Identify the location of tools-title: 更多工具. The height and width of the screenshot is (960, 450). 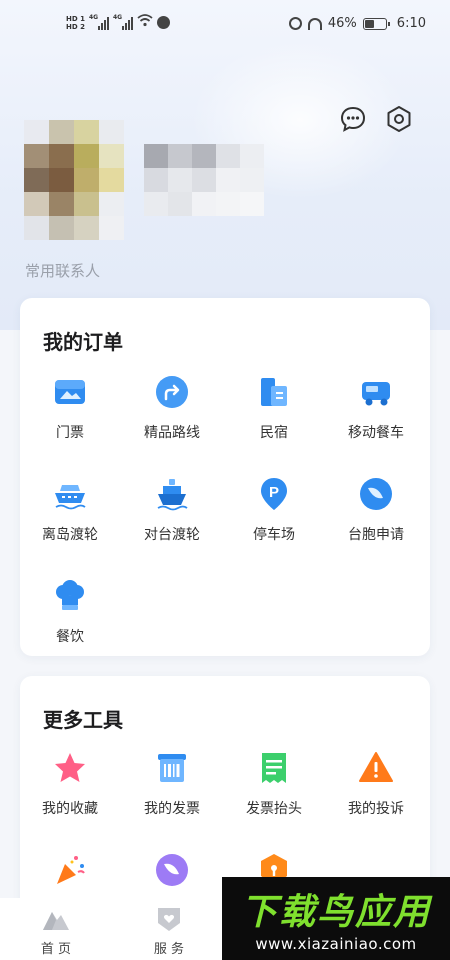
(83, 720).